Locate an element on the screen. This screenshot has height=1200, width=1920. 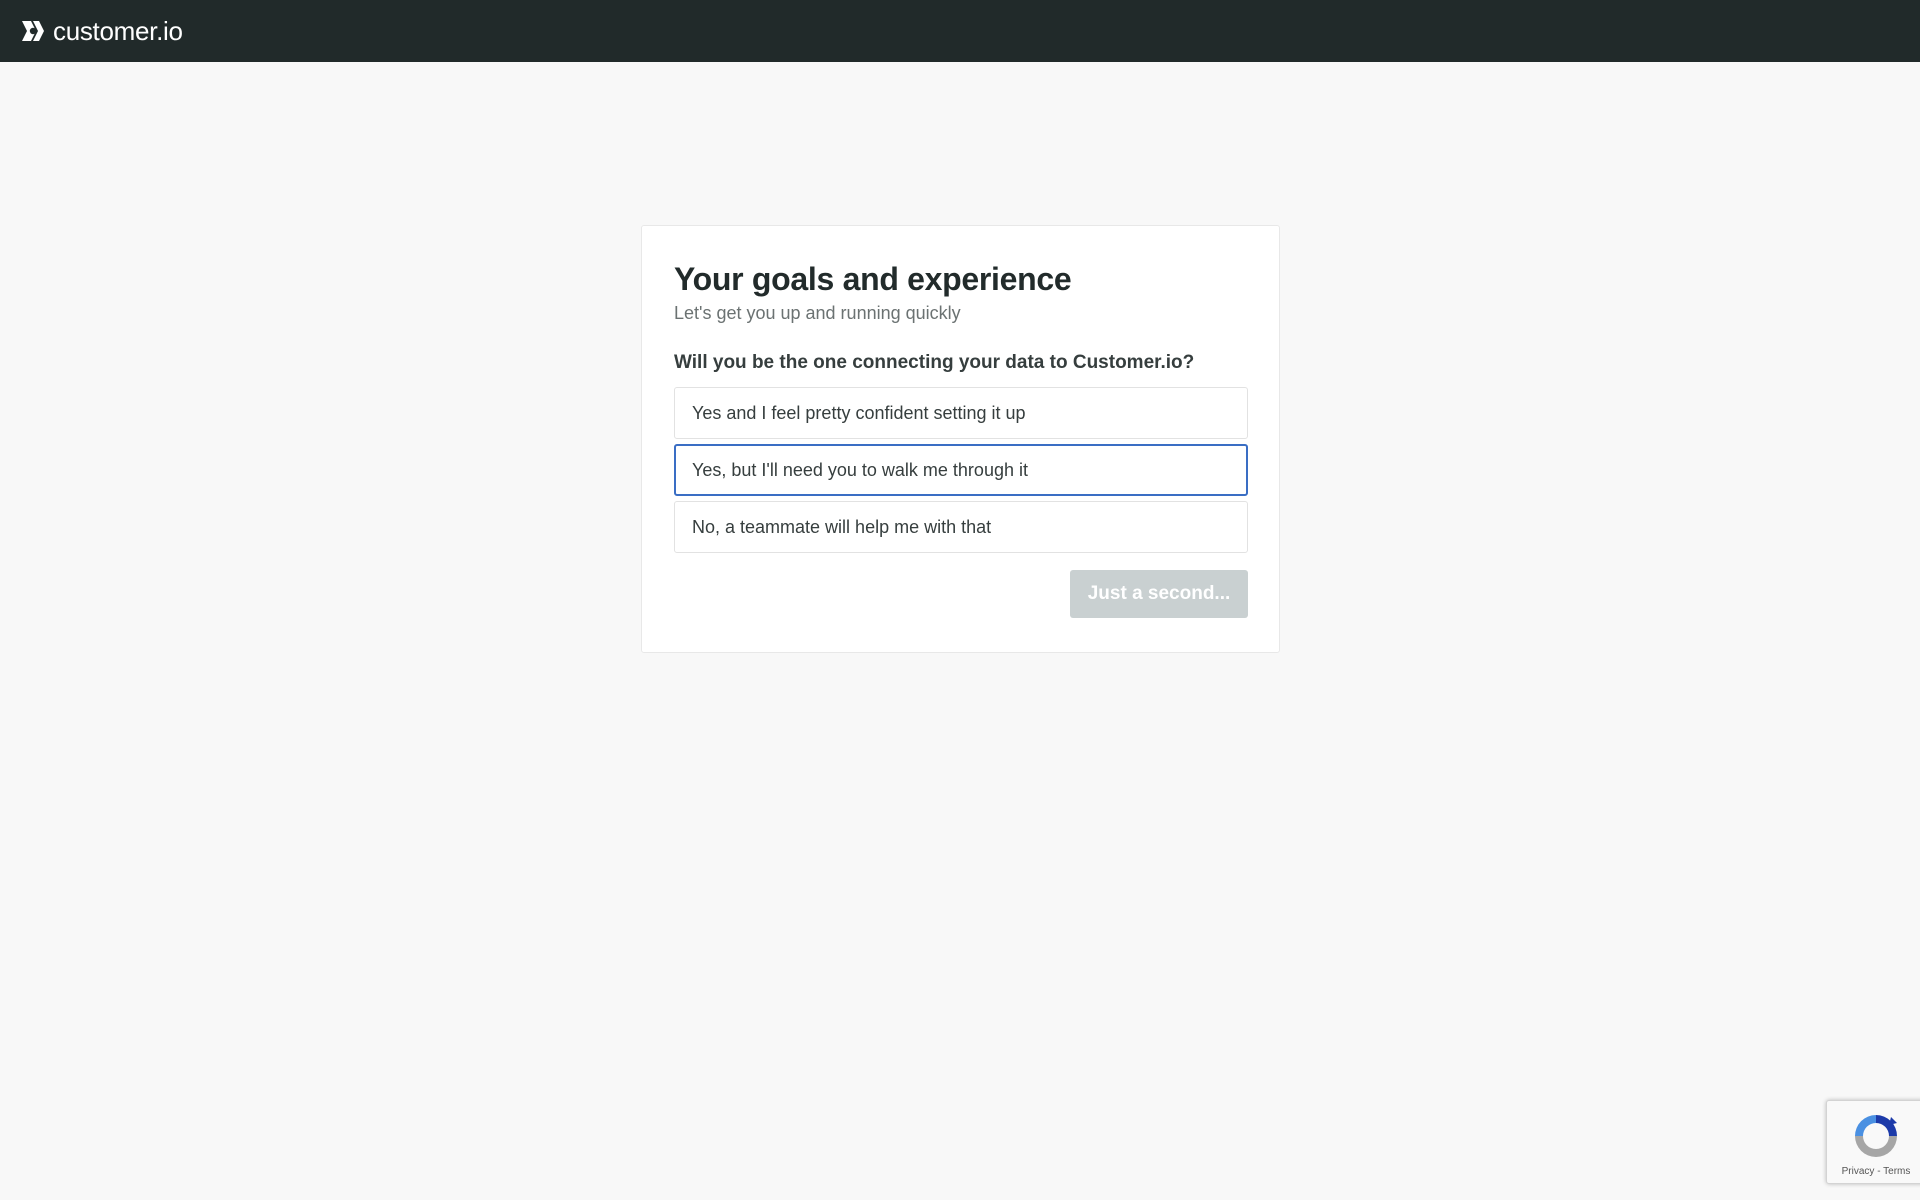
customerio-logo-icon is located at coordinates (33, 31).